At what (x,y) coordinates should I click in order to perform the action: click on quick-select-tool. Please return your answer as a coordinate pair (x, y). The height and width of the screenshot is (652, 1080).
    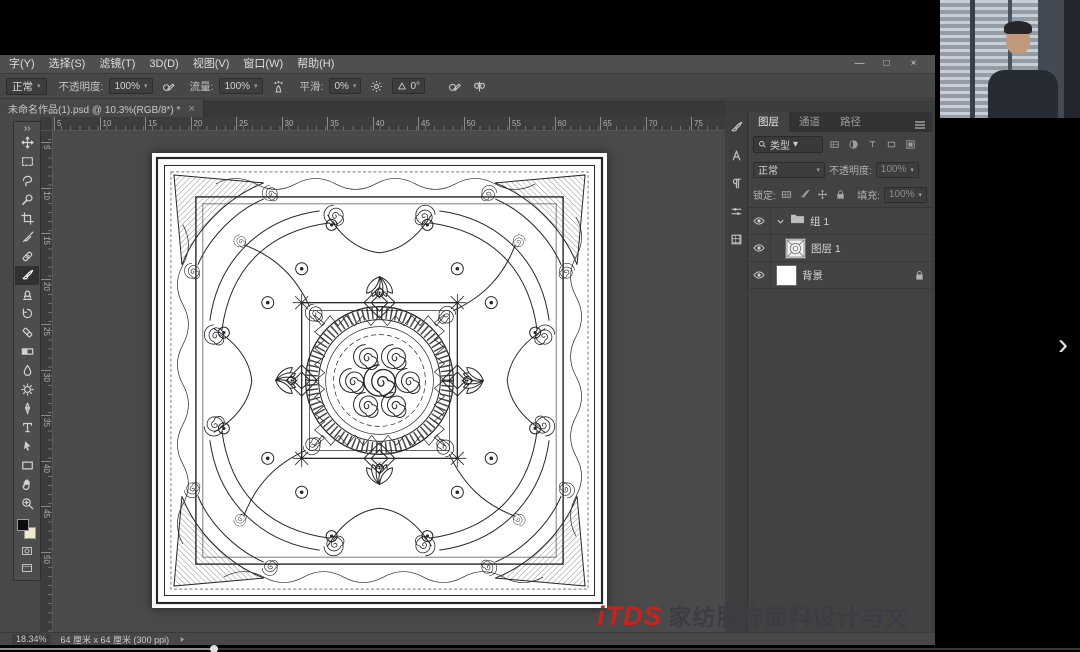
    Looking at the image, I should click on (27, 199).